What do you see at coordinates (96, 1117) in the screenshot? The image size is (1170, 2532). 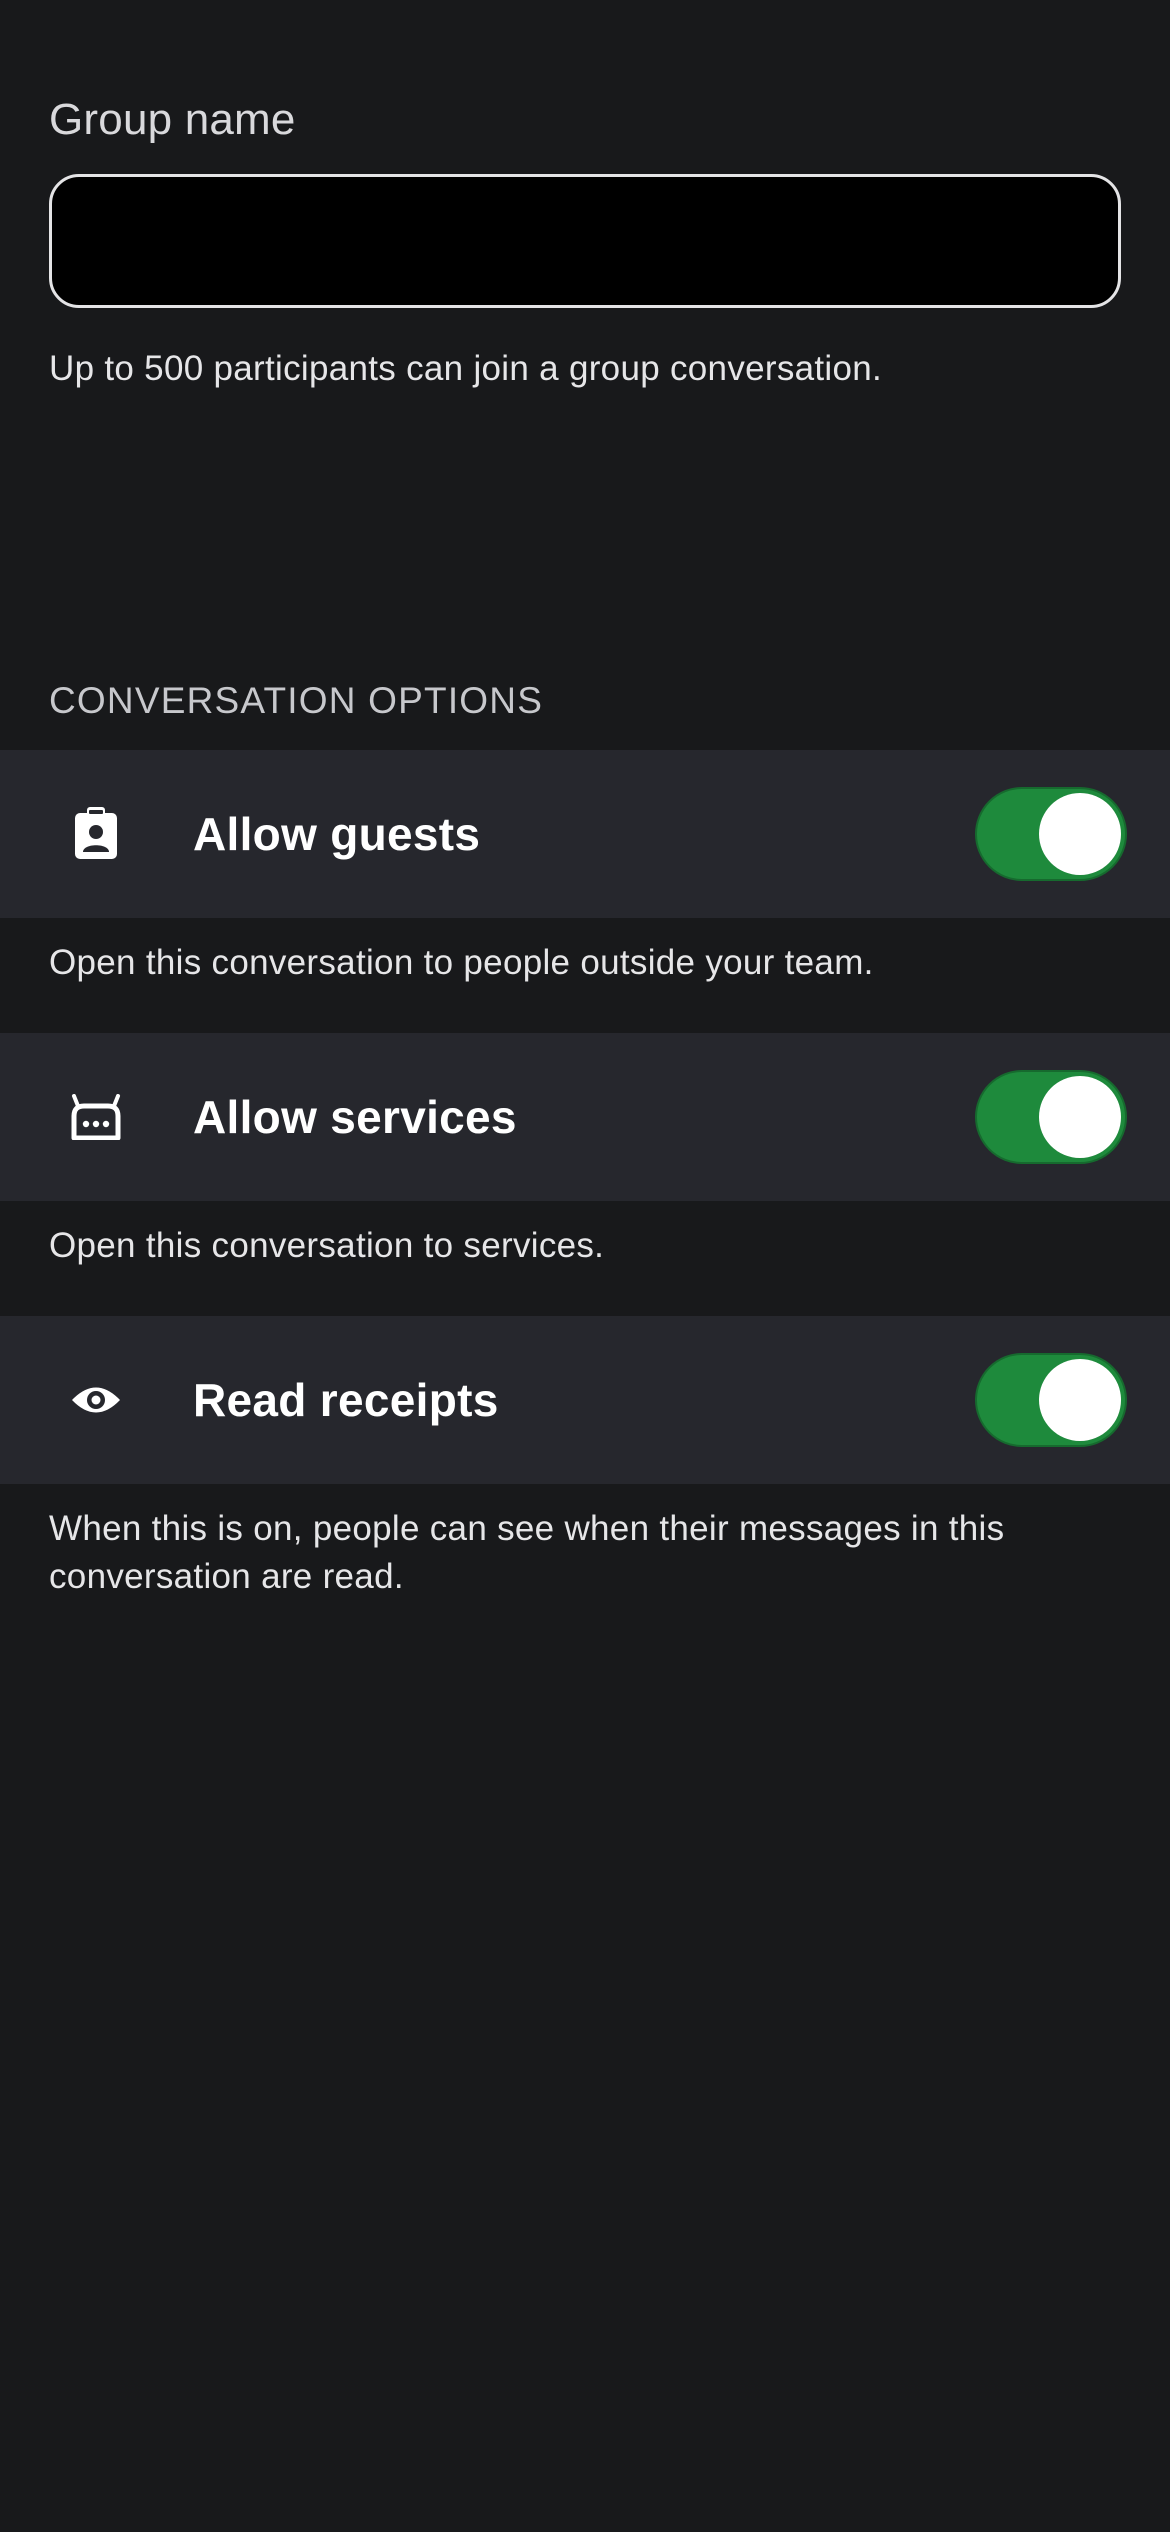 I see `service-bot-icon` at bounding box center [96, 1117].